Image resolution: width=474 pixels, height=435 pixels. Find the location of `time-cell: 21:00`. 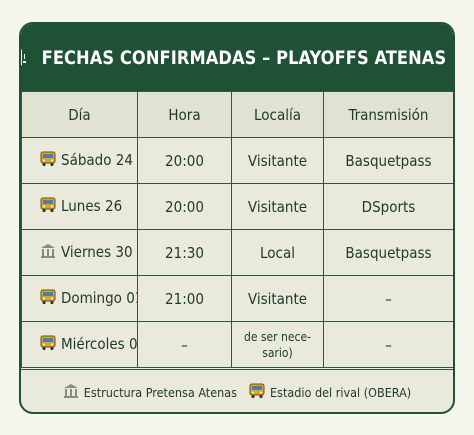

time-cell: 21:00 is located at coordinates (184, 298).